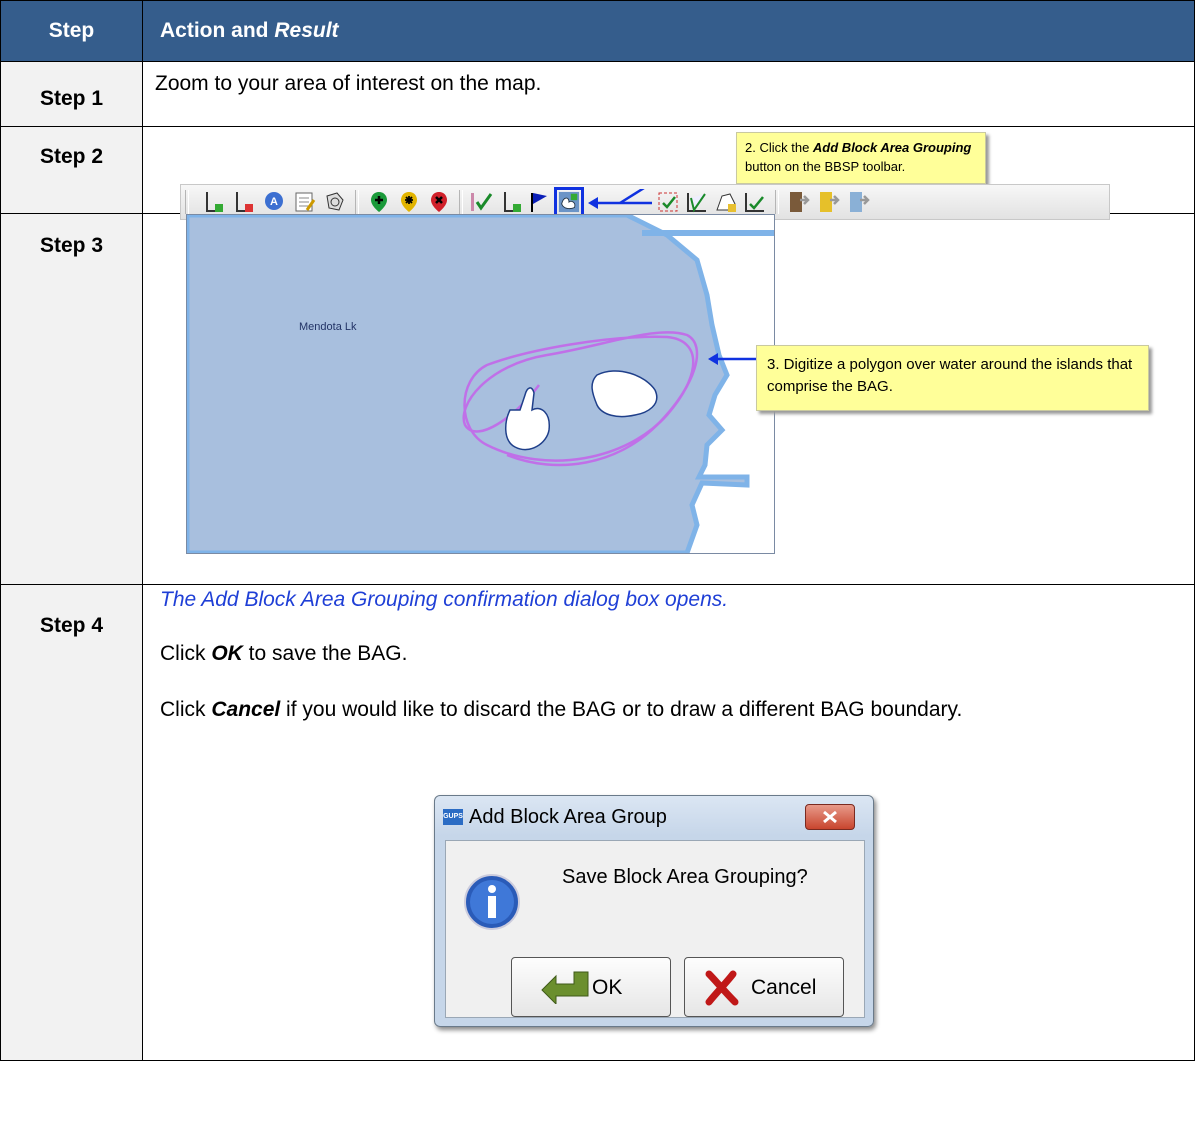 The image size is (1195, 1138). I want to click on export-blue-icon, so click(859, 202).